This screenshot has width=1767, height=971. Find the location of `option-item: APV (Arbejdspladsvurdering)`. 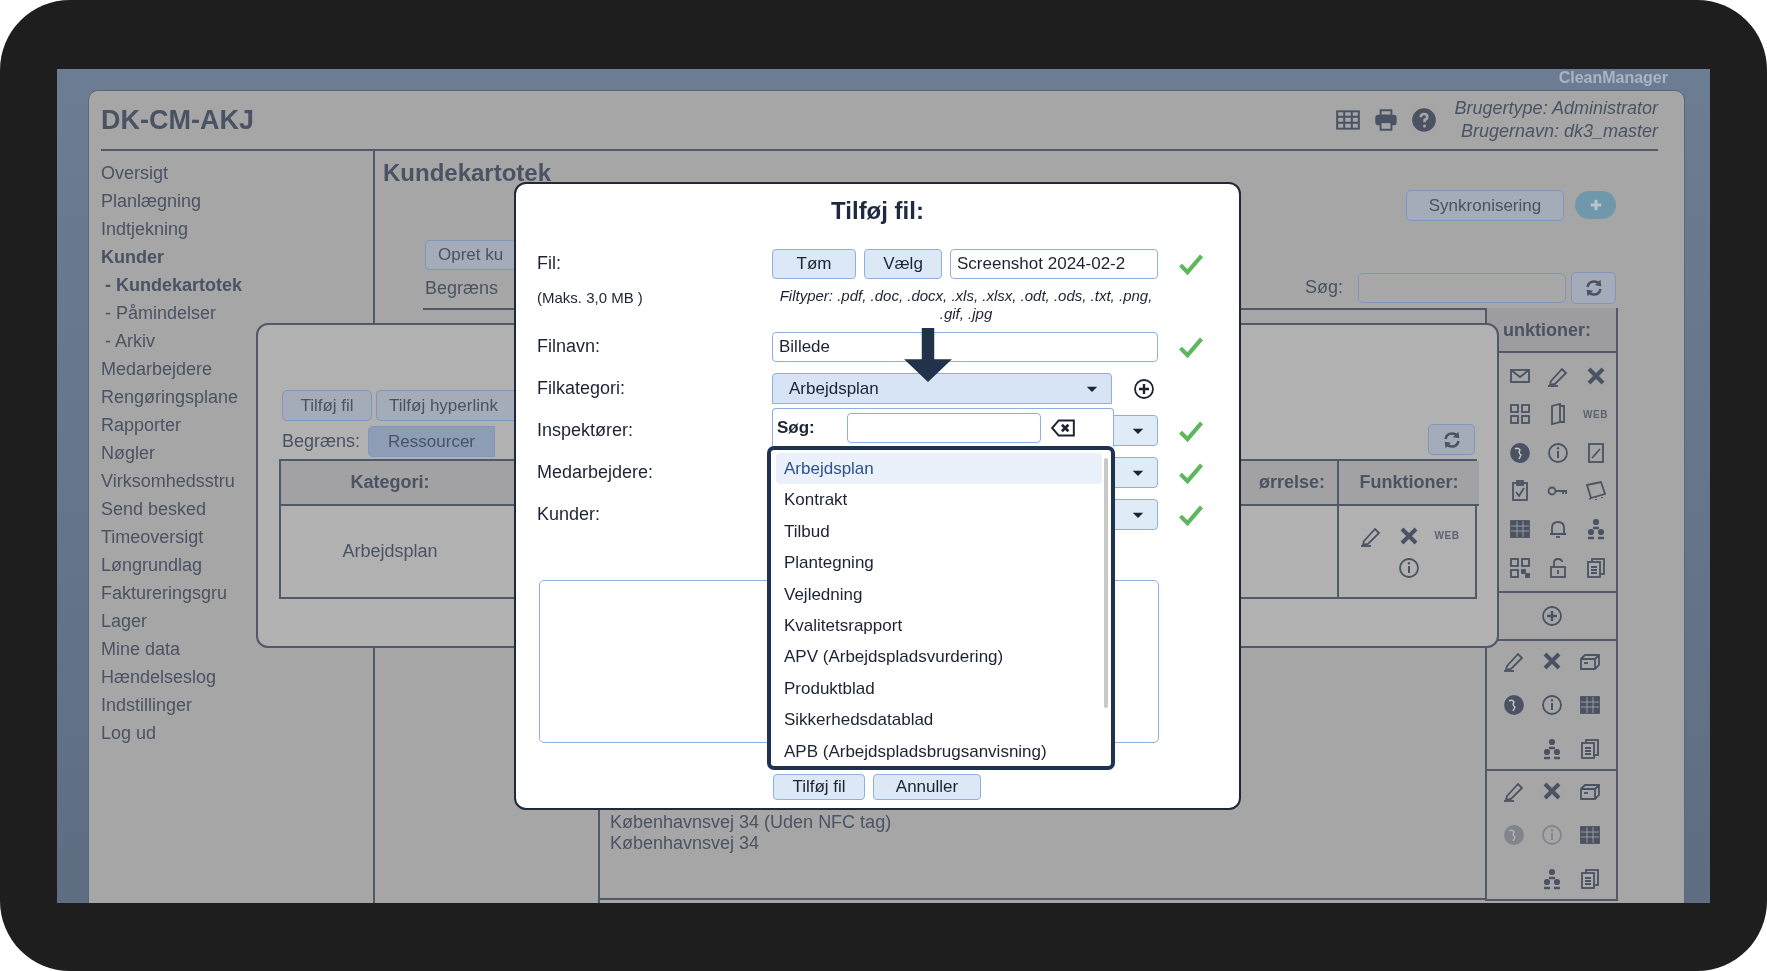

option-item: APV (Arbejdspladsvurdering) is located at coordinates (939, 657).